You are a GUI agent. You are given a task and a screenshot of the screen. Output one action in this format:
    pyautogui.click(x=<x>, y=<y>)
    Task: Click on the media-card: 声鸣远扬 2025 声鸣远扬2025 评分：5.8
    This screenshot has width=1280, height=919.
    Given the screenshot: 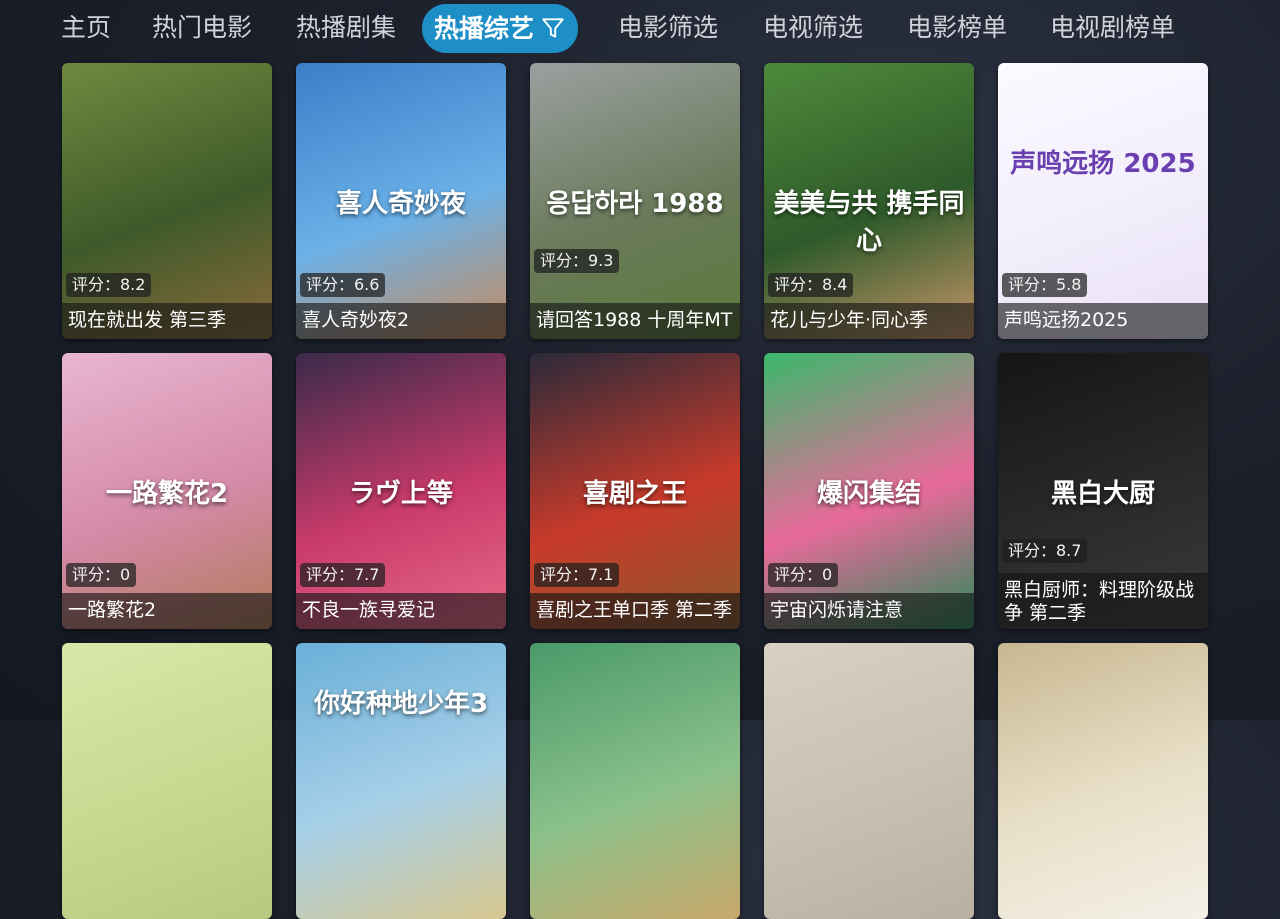 What is the action you would take?
    pyautogui.click(x=1103, y=201)
    